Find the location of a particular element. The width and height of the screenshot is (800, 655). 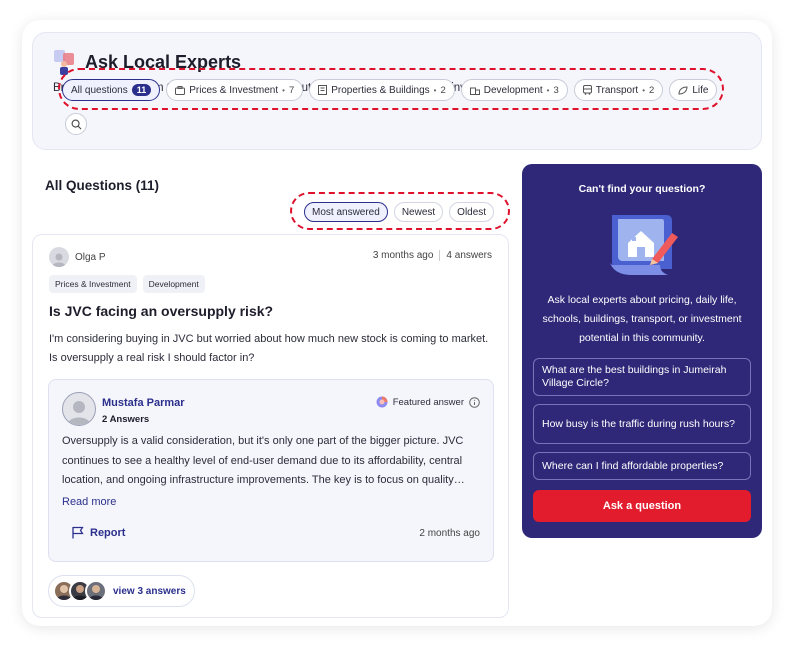

ask-question-illustration is located at coordinates (644, 245).